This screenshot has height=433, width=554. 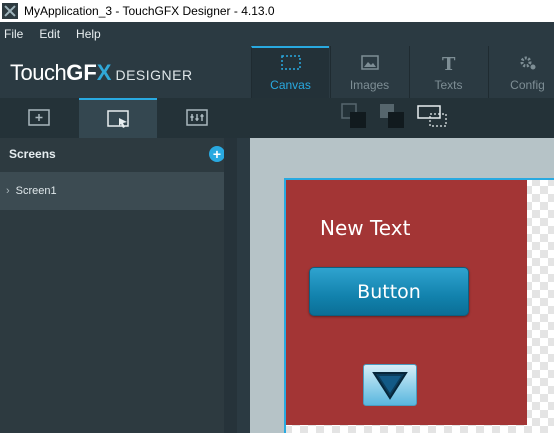 I want to click on tab-texts: T Texts, so click(x=448, y=72).